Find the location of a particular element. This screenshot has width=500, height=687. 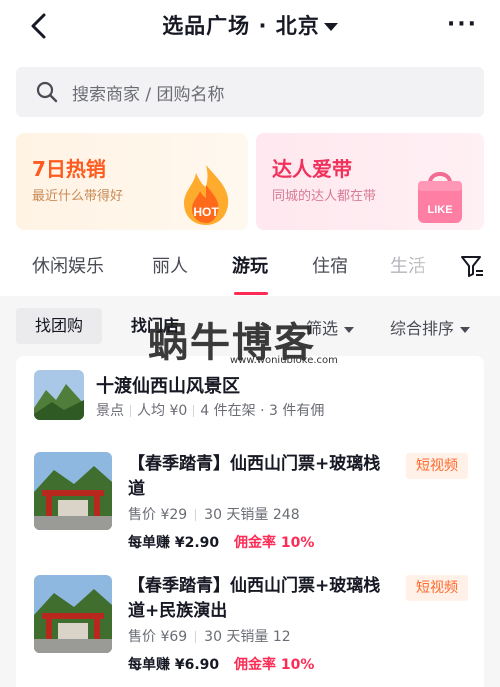

banner-creator-favorites: 达人爱带 同城的达人都在带 LIKE is located at coordinates (370, 181).